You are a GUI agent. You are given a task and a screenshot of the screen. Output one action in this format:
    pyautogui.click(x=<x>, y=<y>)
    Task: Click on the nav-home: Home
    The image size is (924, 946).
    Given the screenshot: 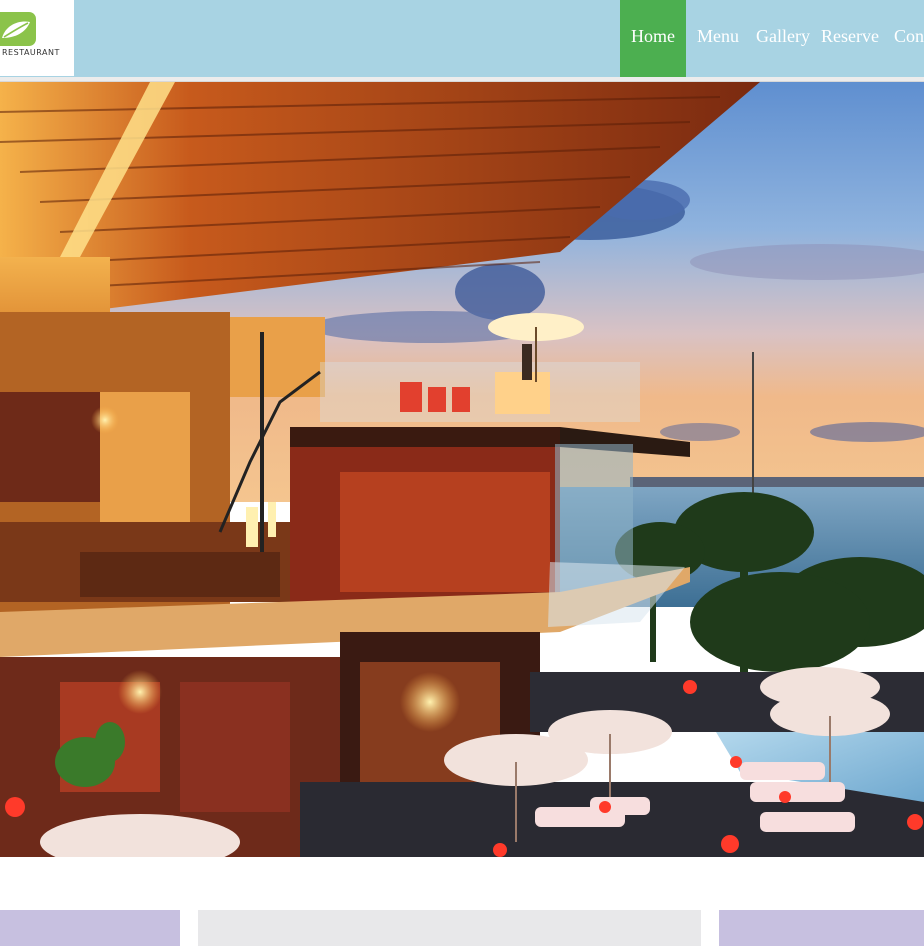 What is the action you would take?
    pyautogui.click(x=653, y=39)
    